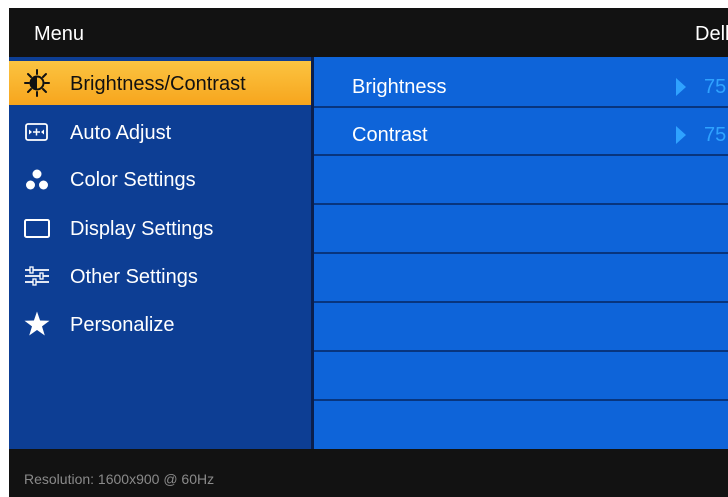 Image resolution: width=728 pixels, height=497 pixels. Describe the element at coordinates (37, 228) in the screenshot. I see `display-settings-icon` at that location.